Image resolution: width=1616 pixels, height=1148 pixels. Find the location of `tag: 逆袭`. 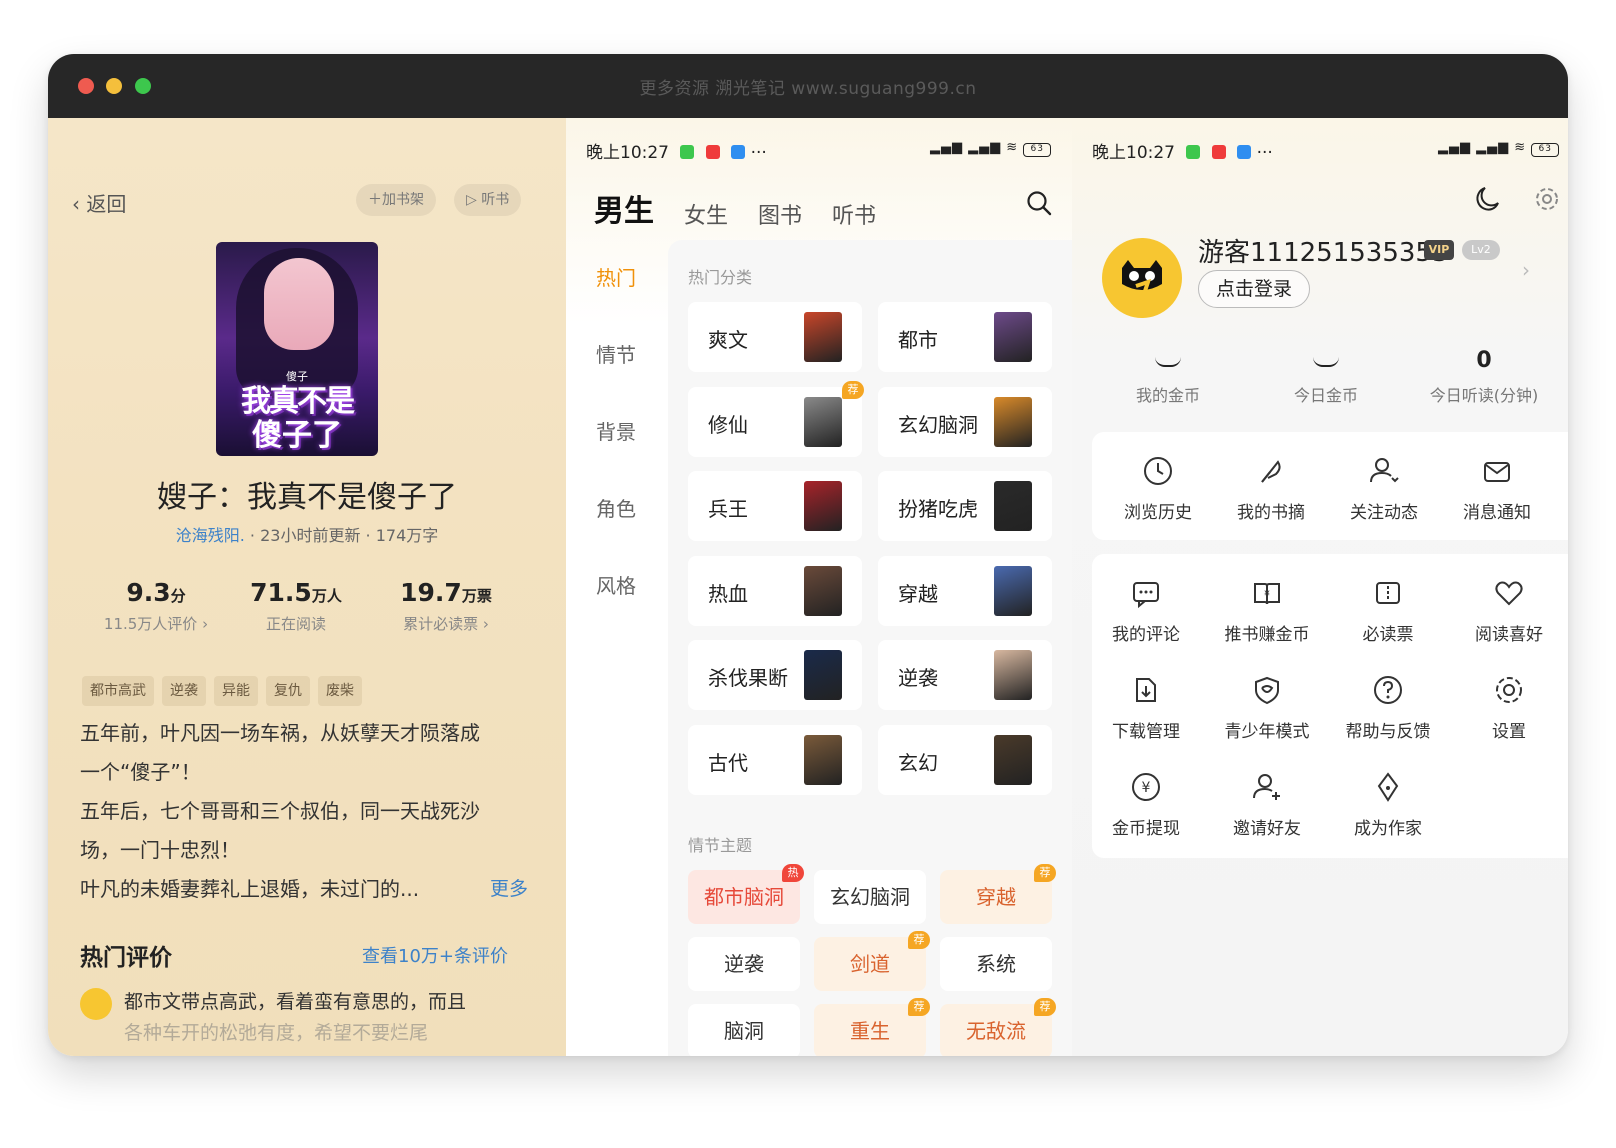

tag: 逆袭 is located at coordinates (184, 691).